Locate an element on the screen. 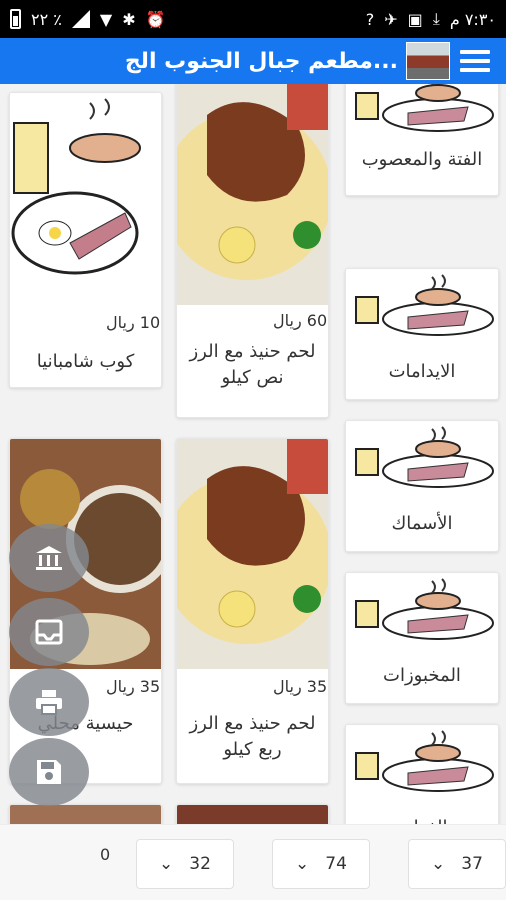 The image size is (506, 900). status-left: ٢٢ ٪ ▼ ✱ ⏰ is located at coordinates (88, 19).